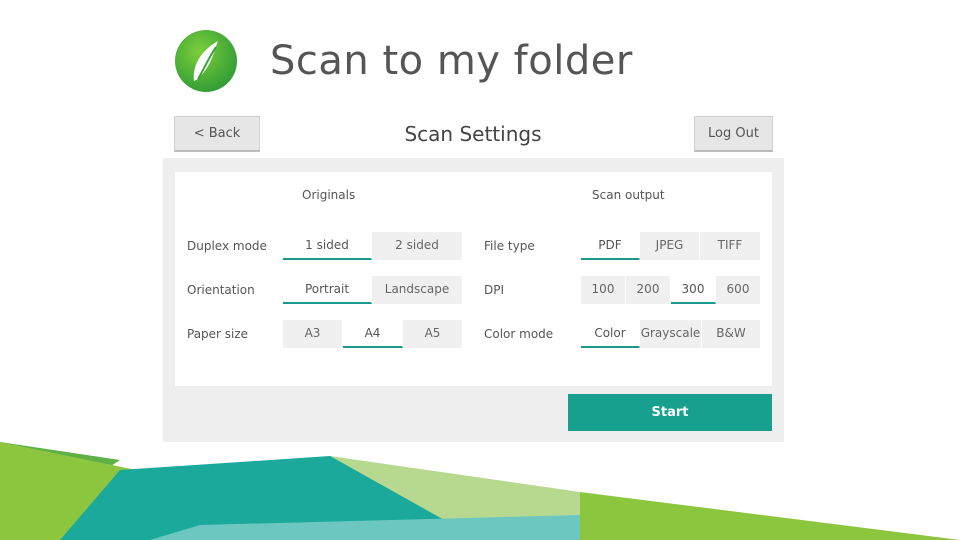  What do you see at coordinates (206, 61) in the screenshot?
I see `leaf-logo-icon` at bounding box center [206, 61].